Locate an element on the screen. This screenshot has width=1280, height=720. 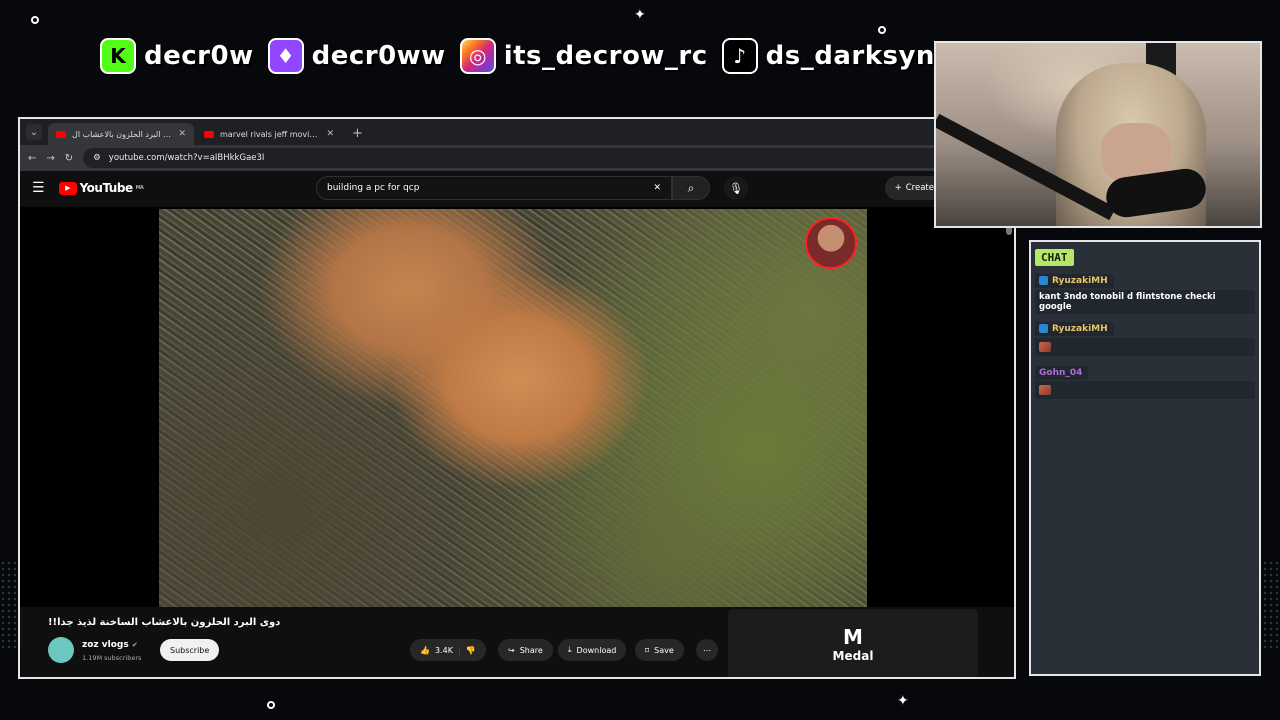
search-button: ⌕ is located at coordinates (691, 188).